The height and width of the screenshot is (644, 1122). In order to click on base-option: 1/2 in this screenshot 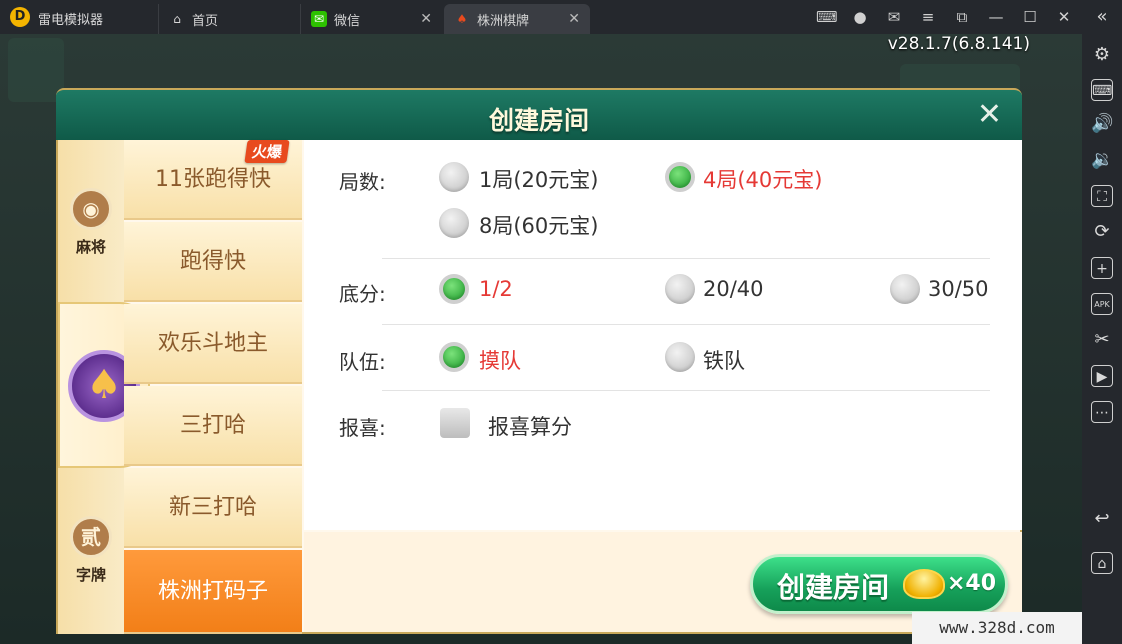, I will do `click(496, 289)`.